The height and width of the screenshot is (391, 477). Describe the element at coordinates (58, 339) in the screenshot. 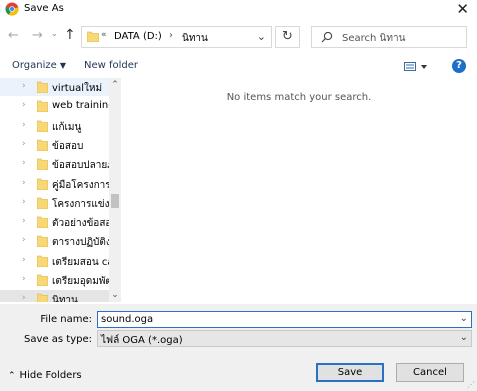

I see `save-type-label: Save as type:` at that location.